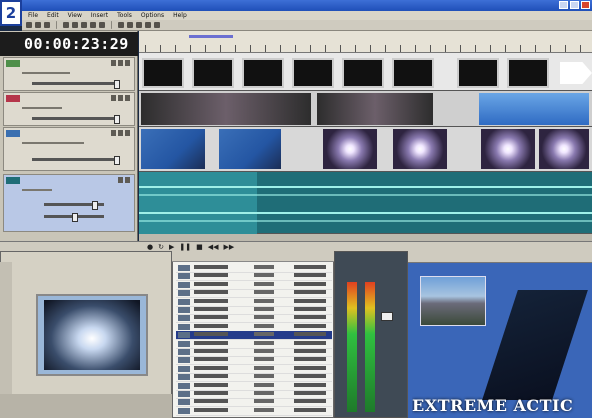  Describe the element at coordinates (184, 352) in the screenshot. I see `media-thumbnail` at that location.